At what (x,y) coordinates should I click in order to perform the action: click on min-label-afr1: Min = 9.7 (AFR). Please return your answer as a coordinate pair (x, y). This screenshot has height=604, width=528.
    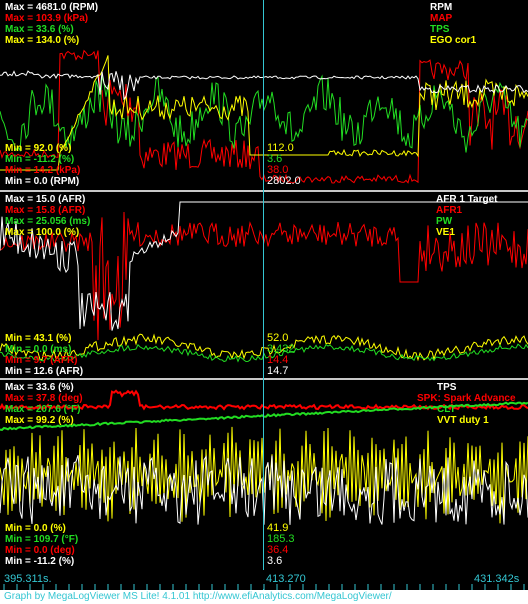
    Looking at the image, I should click on (41, 360).